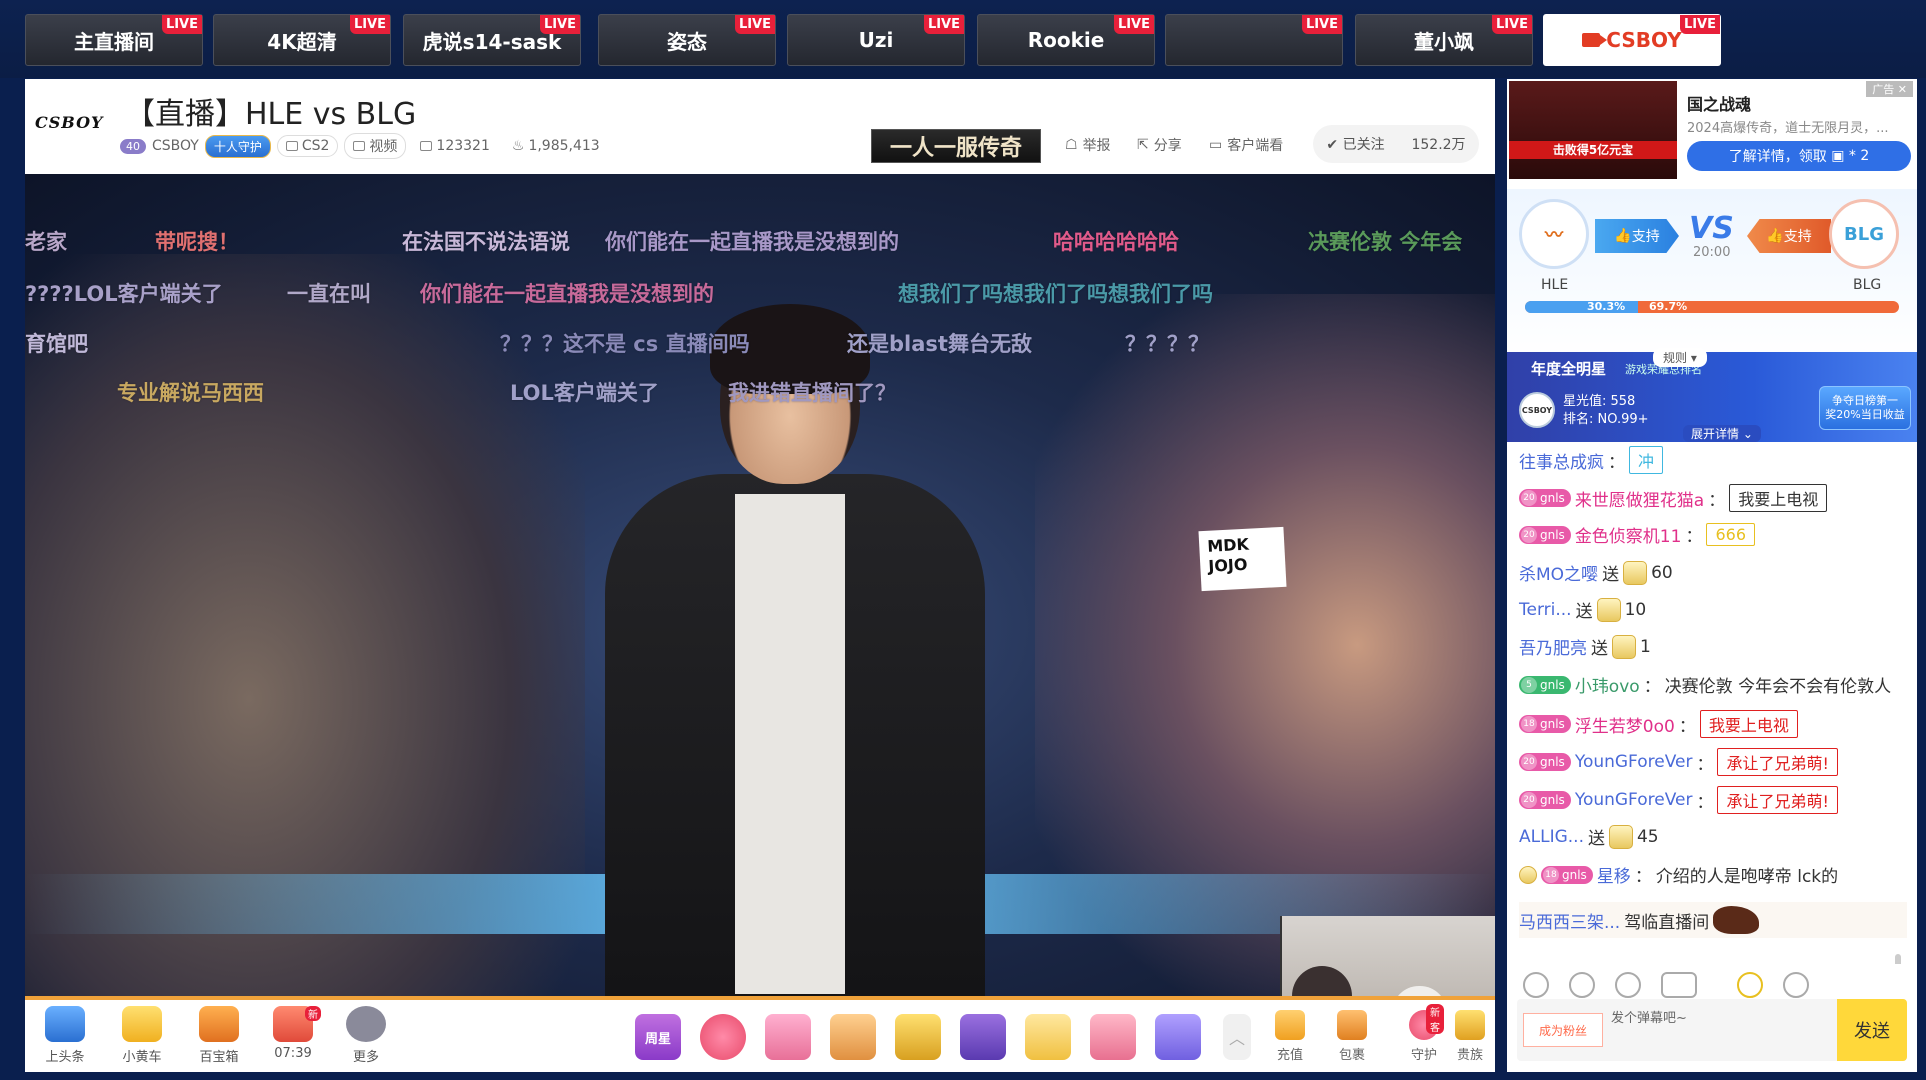  Describe the element at coordinates (1237, 1037) in the screenshot. I see `chevron-up-icon: ︿` at that location.